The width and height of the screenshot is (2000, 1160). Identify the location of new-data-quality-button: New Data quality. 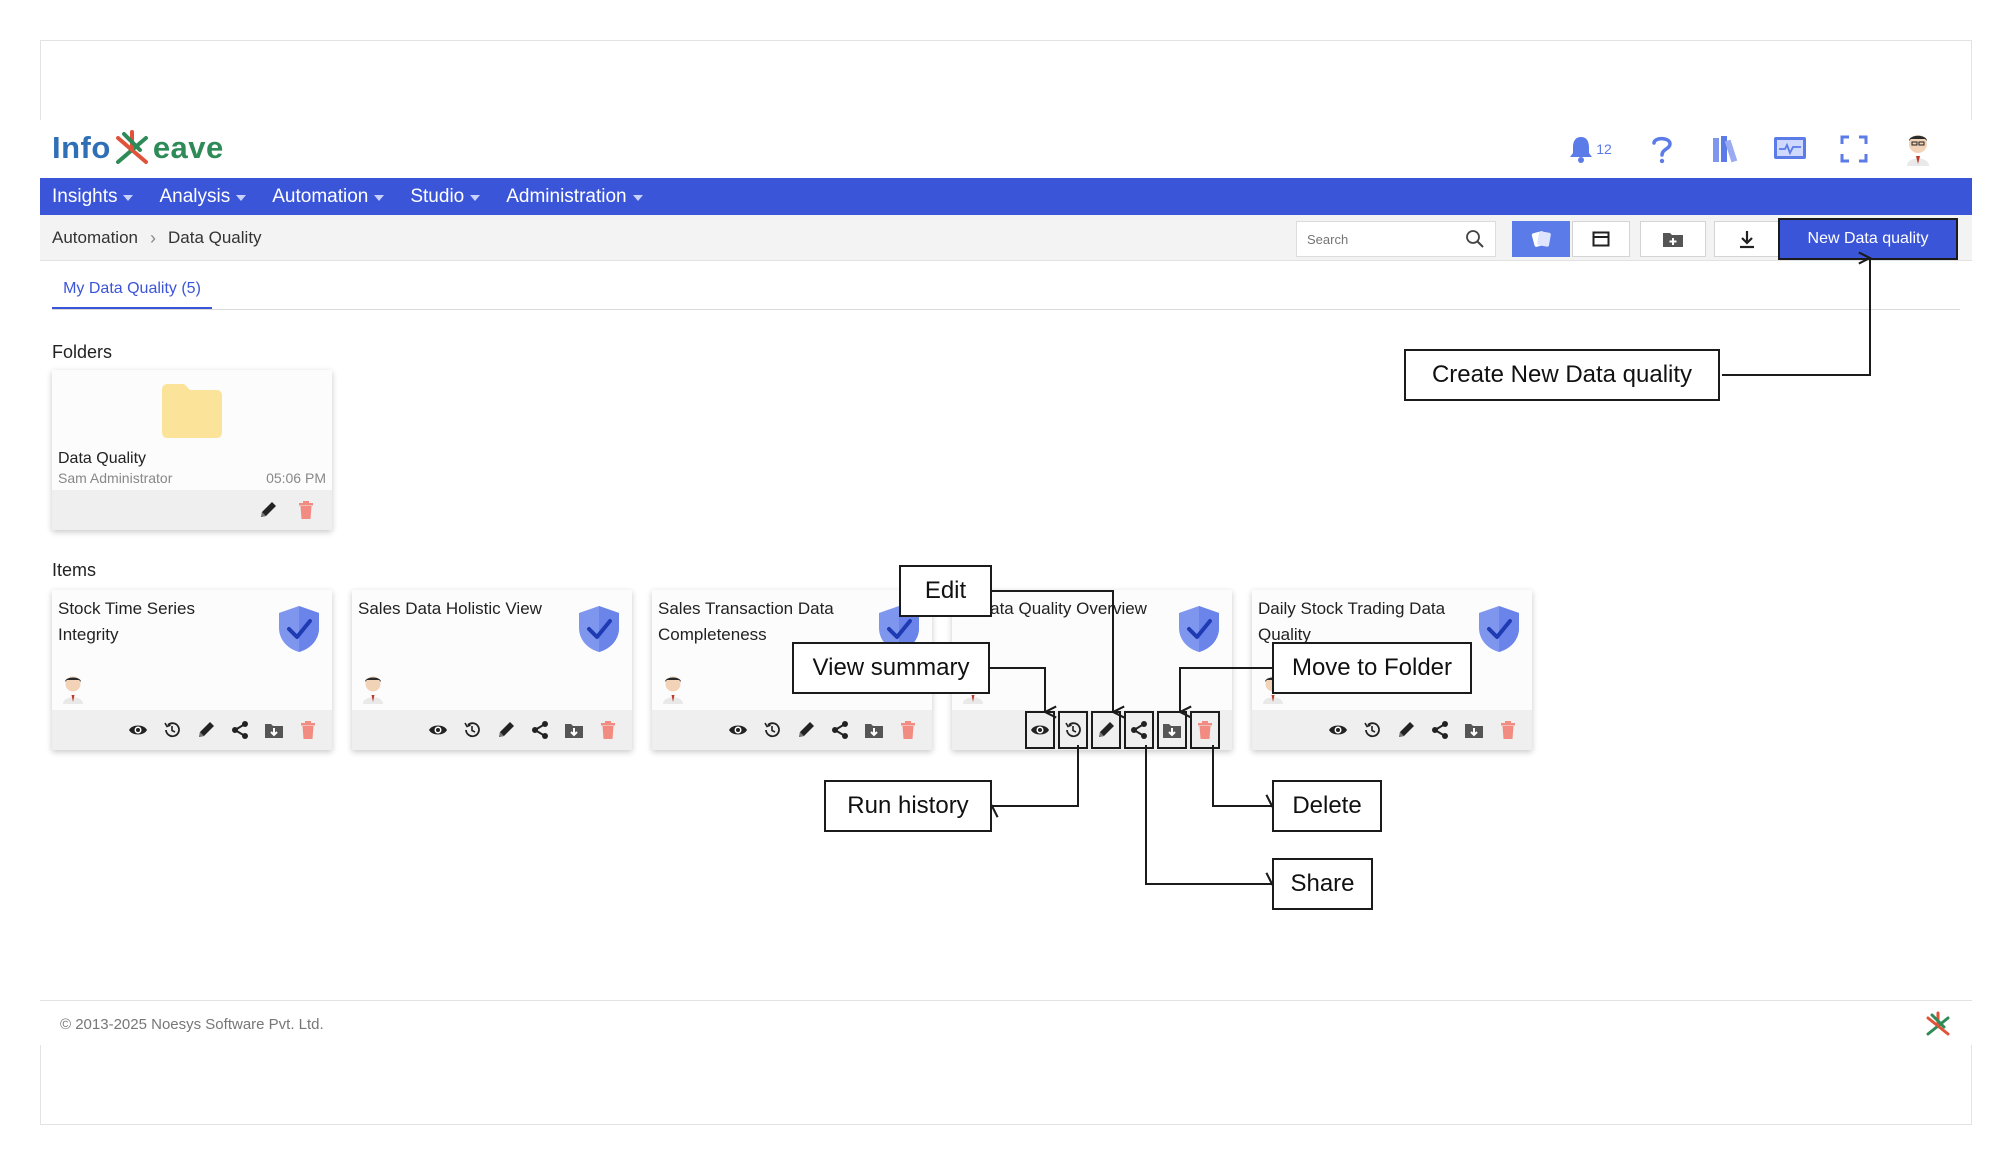
(1868, 239).